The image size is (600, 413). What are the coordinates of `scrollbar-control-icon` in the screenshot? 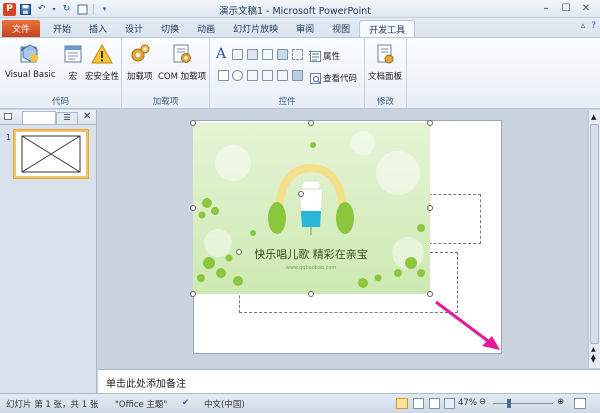 It's located at (282, 75).